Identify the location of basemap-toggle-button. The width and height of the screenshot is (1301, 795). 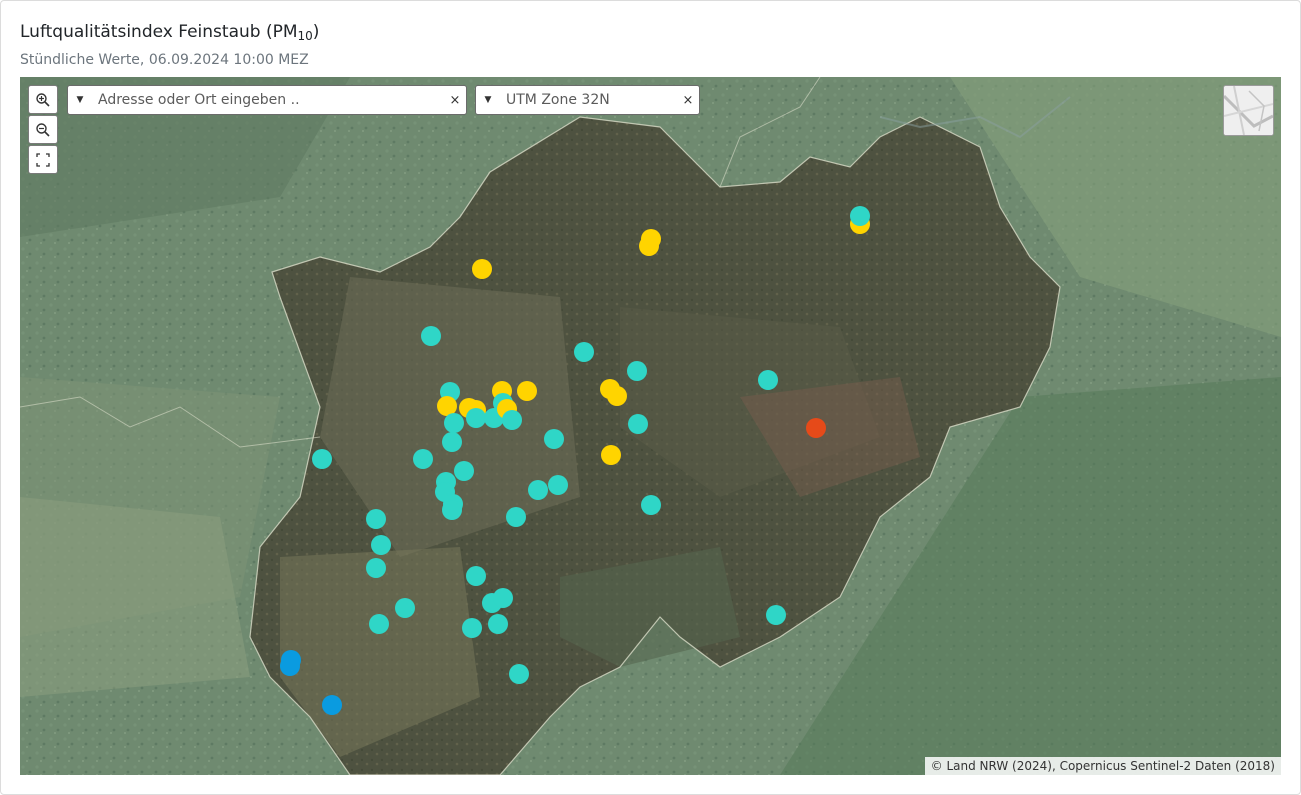
(1248, 110).